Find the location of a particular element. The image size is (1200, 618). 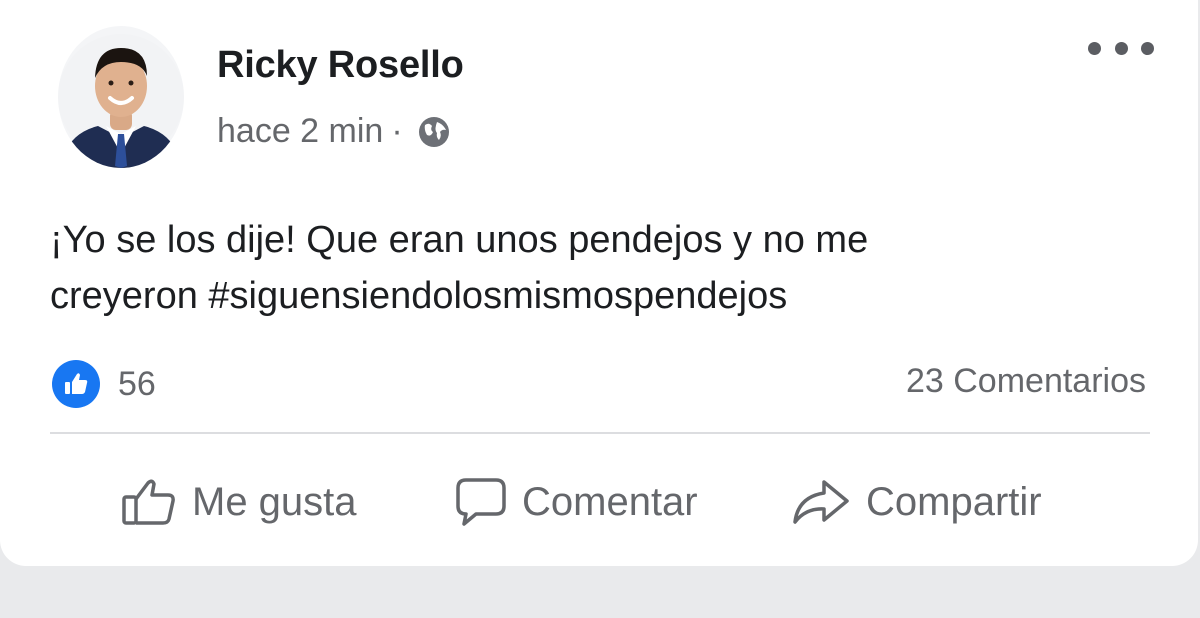

like-icon is located at coordinates (76, 384).